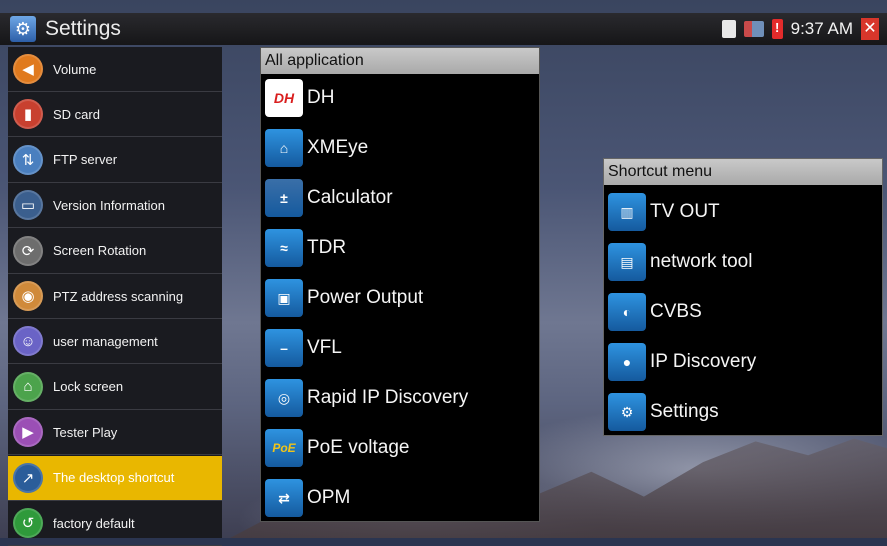 The height and width of the screenshot is (546, 887). What do you see at coordinates (365, 297) in the screenshot?
I see `app-label: Power Output` at bounding box center [365, 297].